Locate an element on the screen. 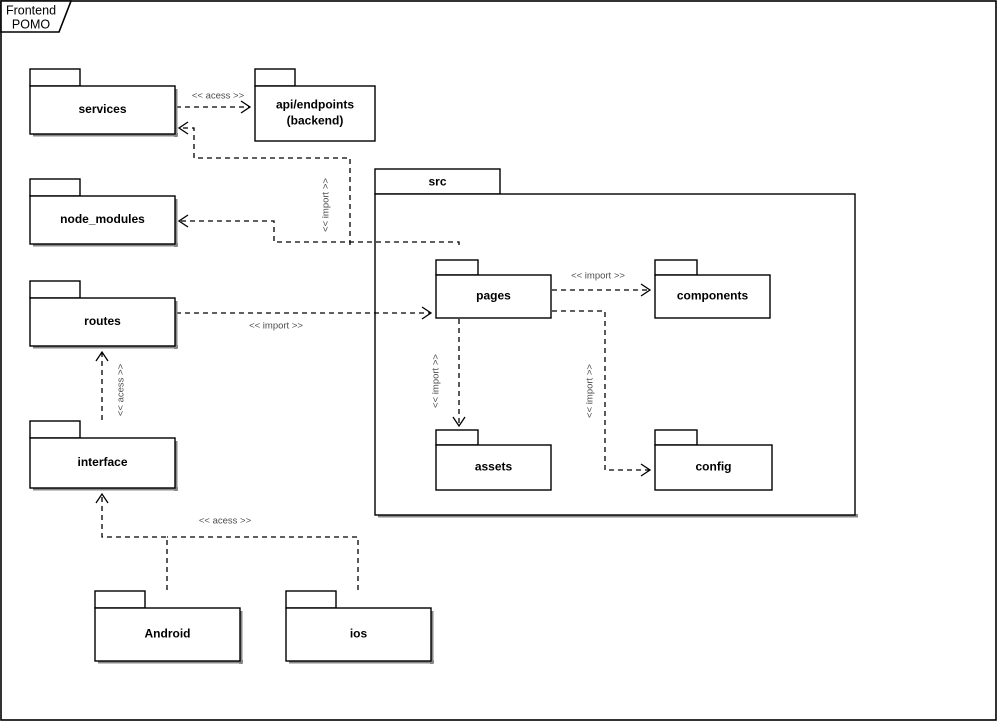  package-interface: interface is located at coordinates (103, 455).